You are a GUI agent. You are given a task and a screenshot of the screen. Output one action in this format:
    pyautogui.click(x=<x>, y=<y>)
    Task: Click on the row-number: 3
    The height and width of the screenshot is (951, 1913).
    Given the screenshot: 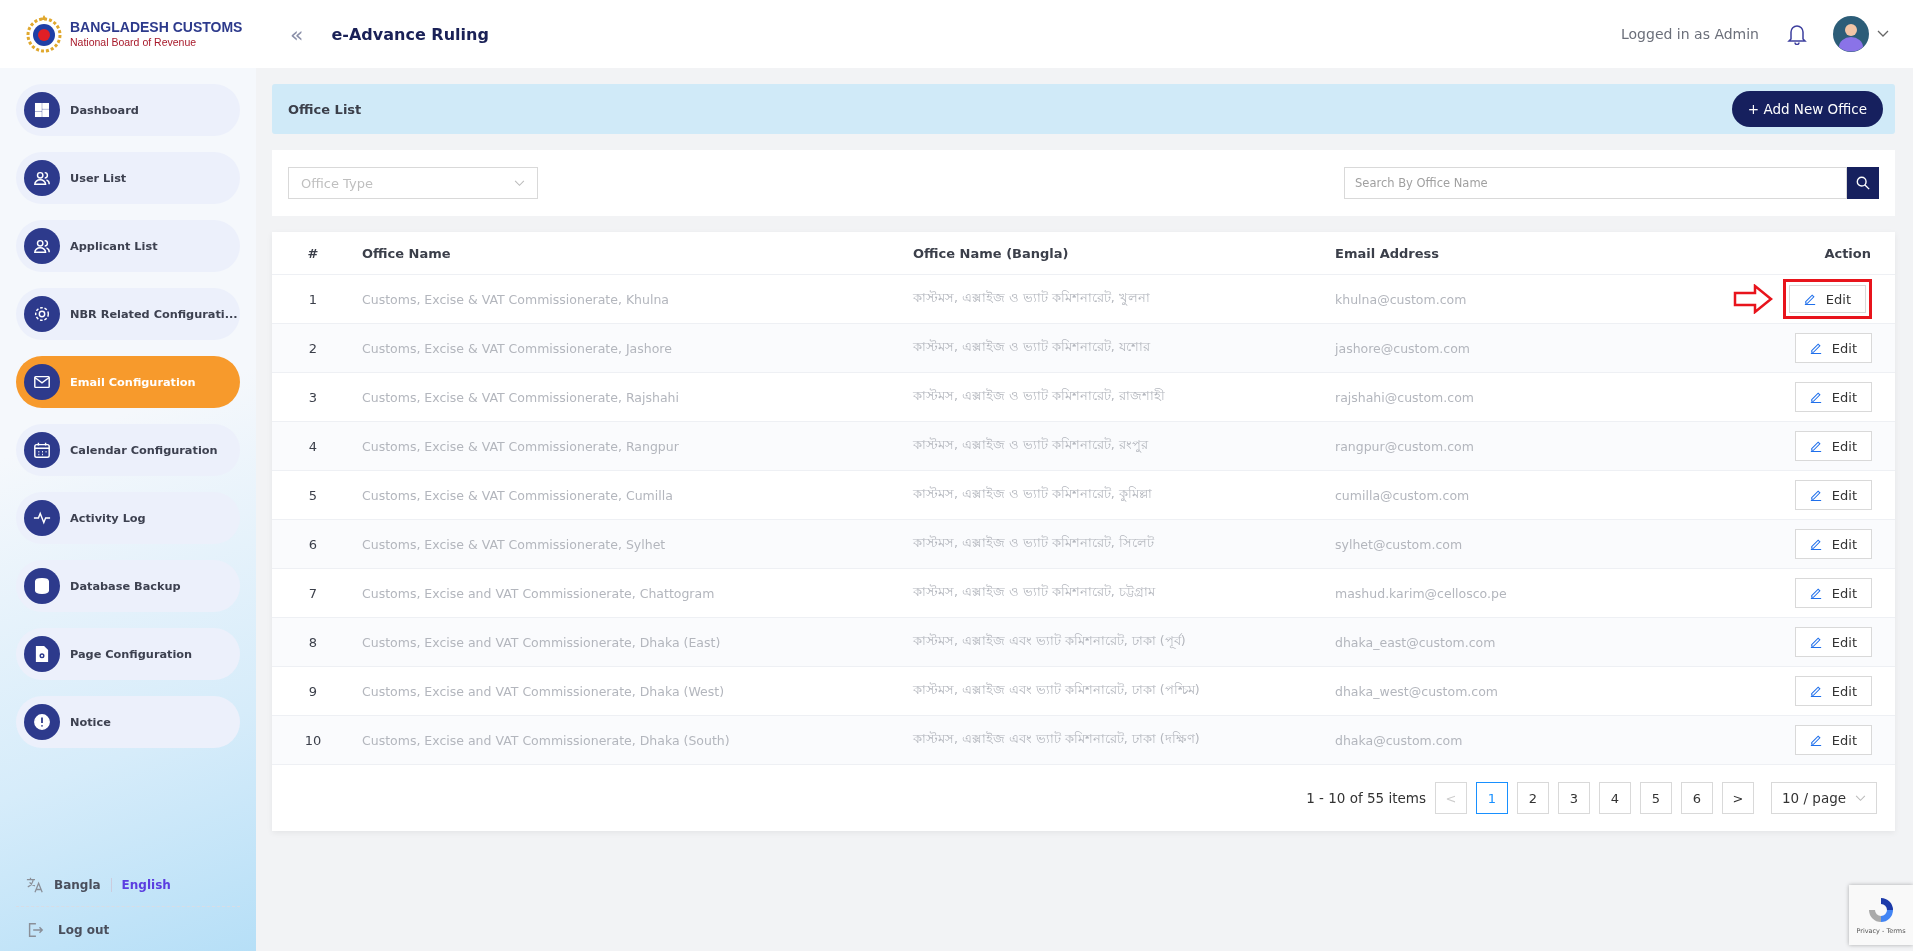 What is the action you would take?
    pyautogui.click(x=313, y=397)
    